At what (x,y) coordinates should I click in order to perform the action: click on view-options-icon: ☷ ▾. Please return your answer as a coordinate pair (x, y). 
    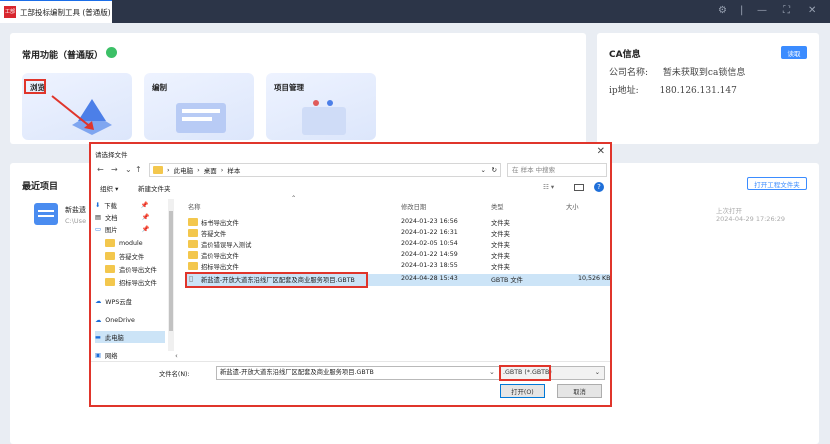
    Looking at the image, I should click on (548, 187).